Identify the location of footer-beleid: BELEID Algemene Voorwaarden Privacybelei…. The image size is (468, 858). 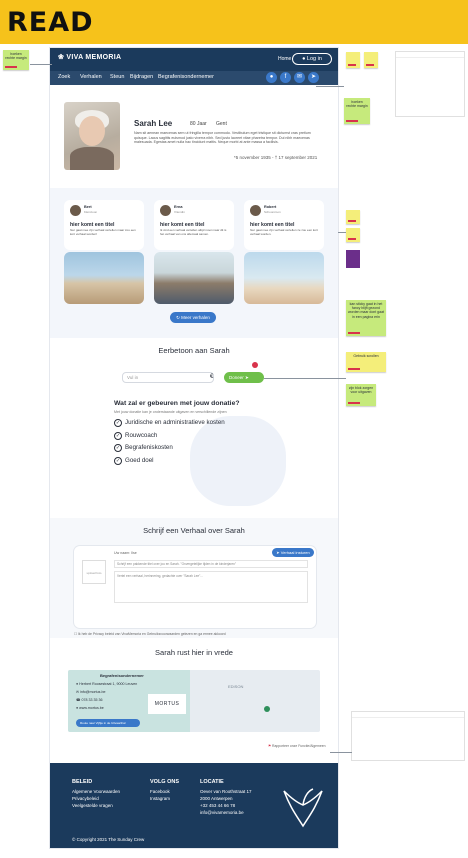
(96, 794).